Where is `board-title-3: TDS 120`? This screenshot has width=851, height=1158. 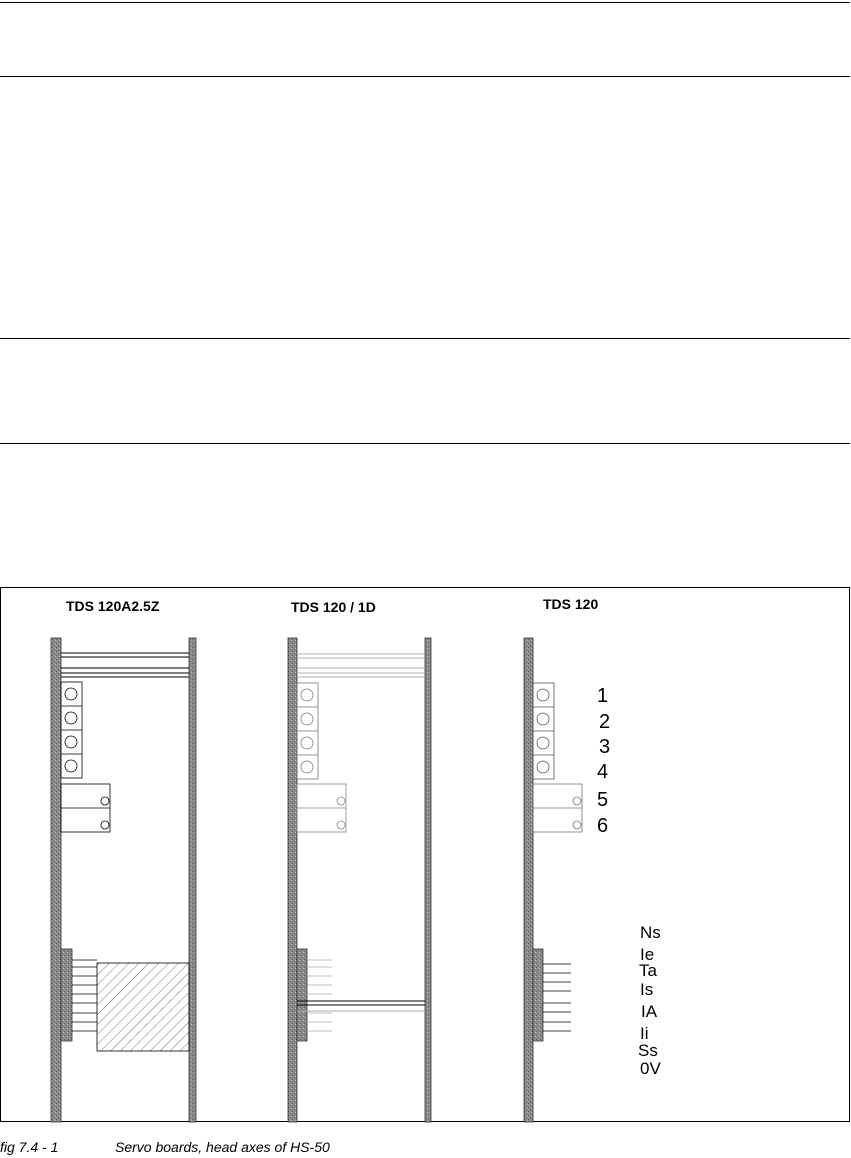 board-title-3: TDS 120 is located at coordinates (570, 604).